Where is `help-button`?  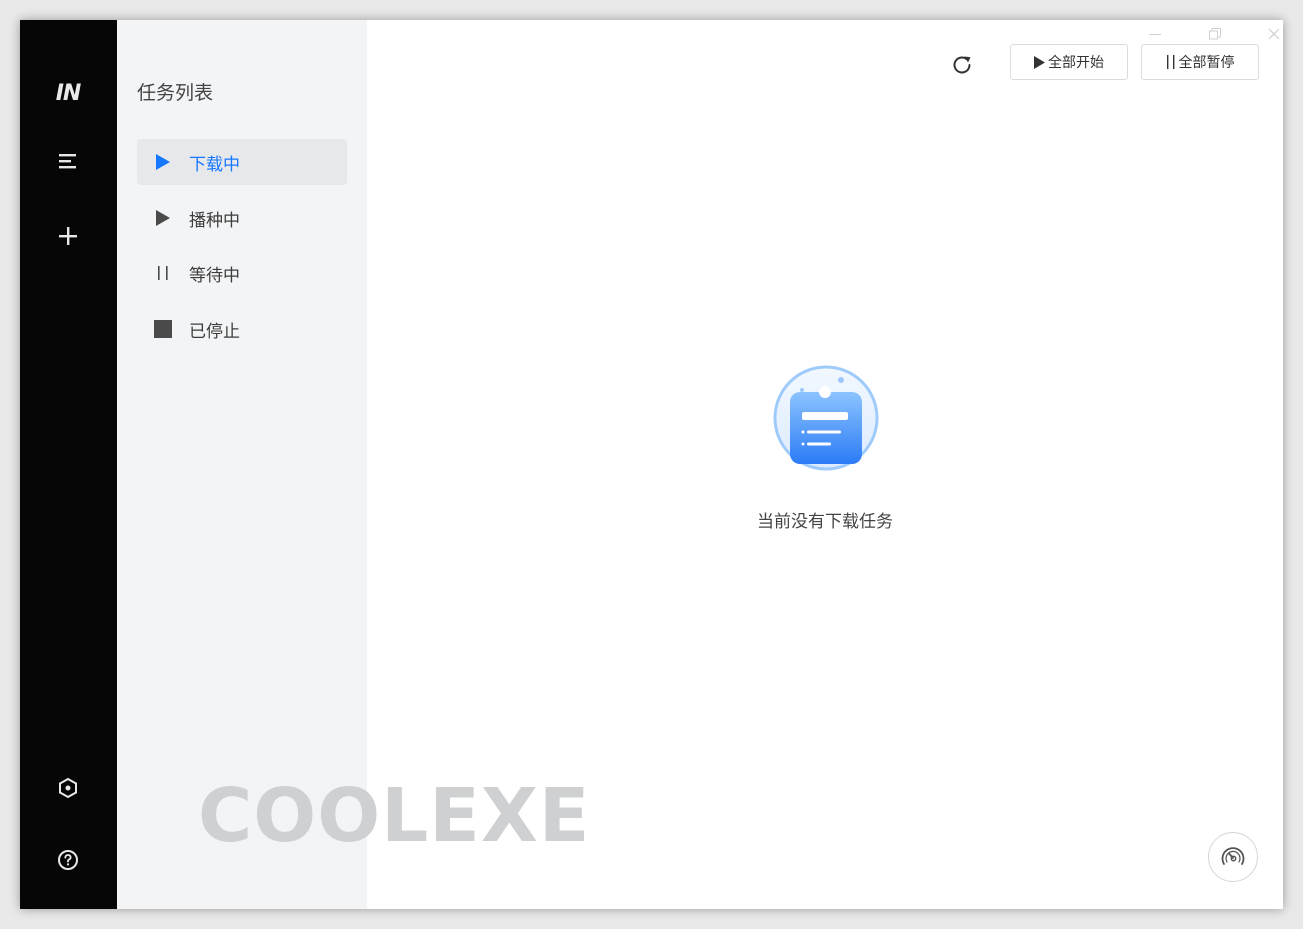
help-button is located at coordinates (68, 860).